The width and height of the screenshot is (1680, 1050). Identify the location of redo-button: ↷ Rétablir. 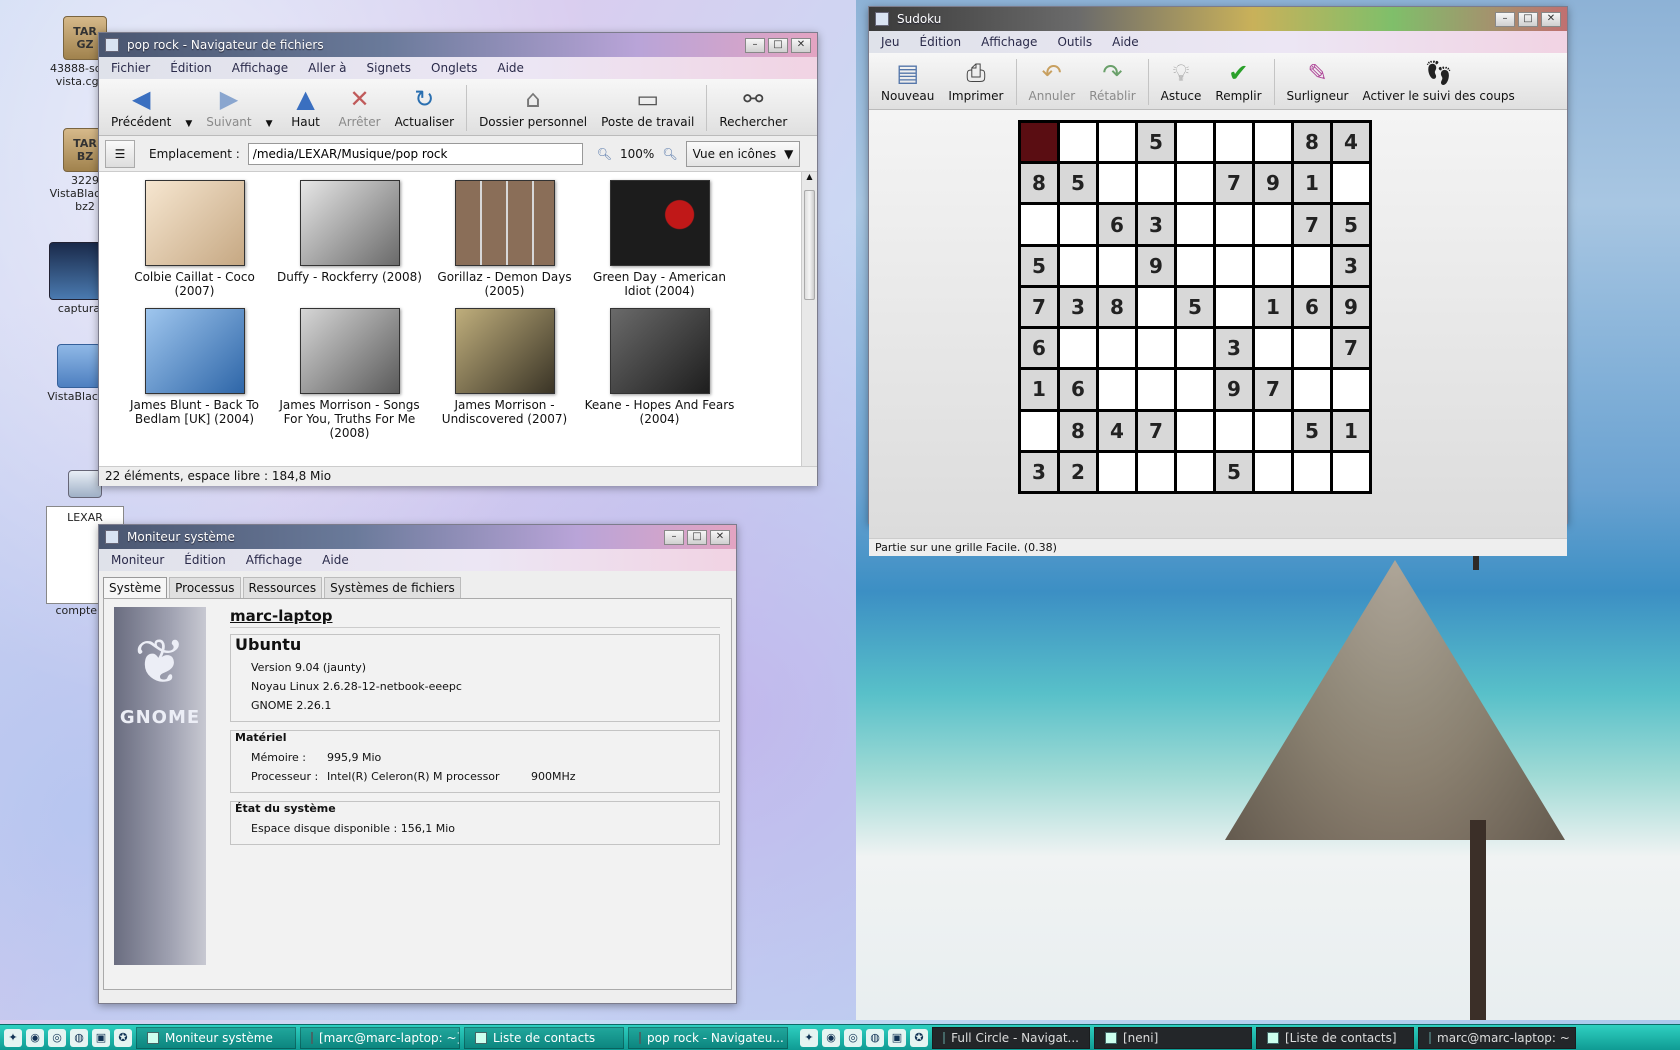
(1112, 81).